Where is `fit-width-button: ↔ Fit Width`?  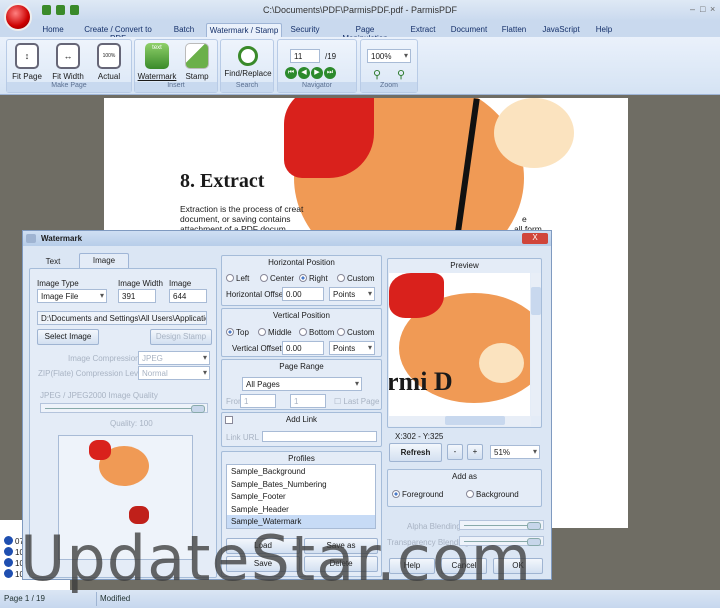
fit-width-button: ↔ Fit Width is located at coordinates (68, 62).